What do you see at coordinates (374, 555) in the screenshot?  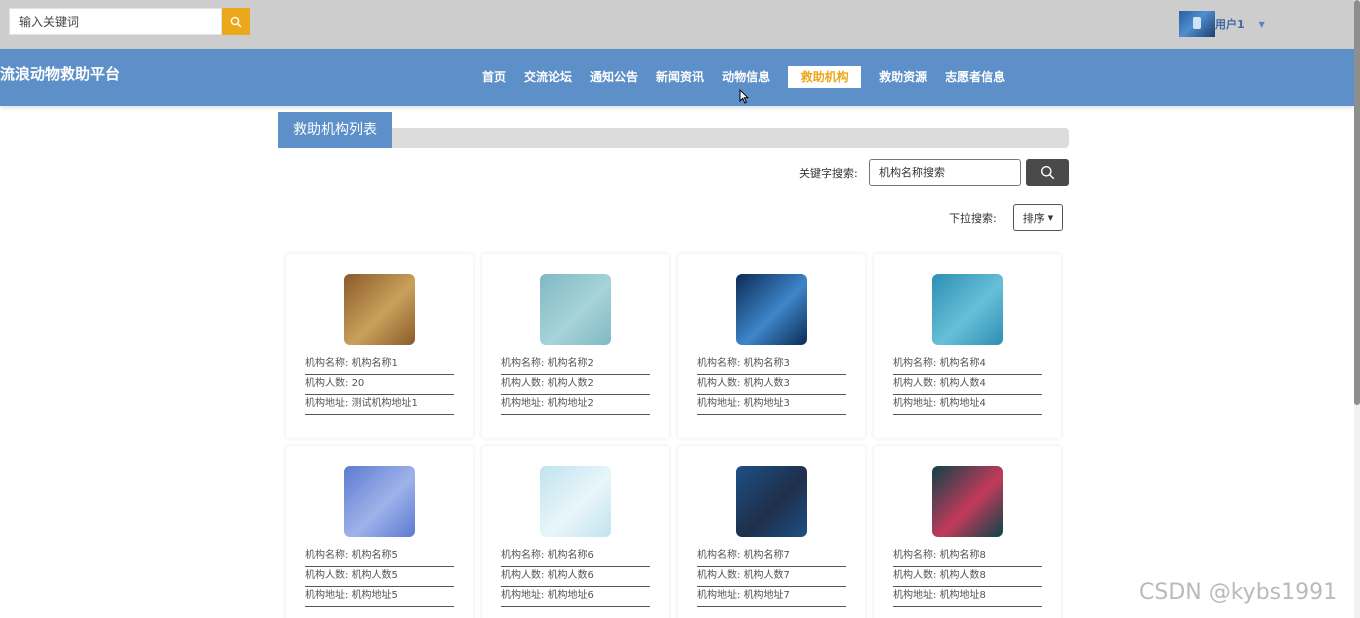 I see `org-name: 机构名称5` at bounding box center [374, 555].